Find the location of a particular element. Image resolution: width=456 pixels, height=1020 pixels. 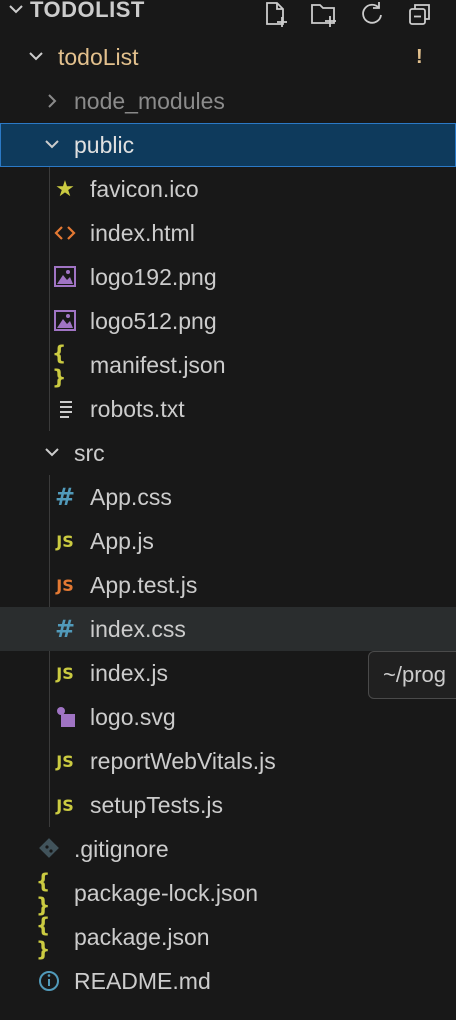

file-package-json: { } package.json is located at coordinates (228, 937).